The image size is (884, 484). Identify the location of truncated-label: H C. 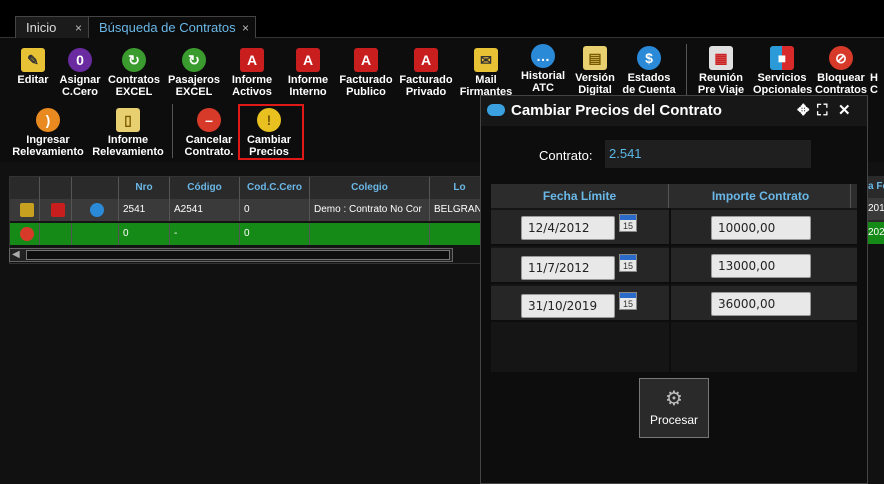
(874, 84).